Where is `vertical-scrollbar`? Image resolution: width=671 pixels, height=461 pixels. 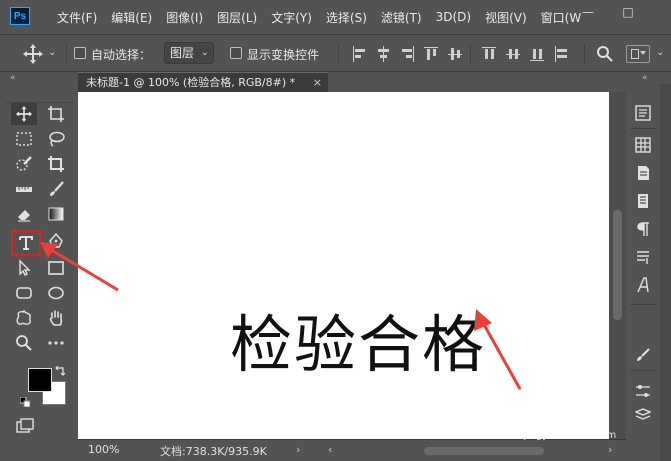 vertical-scrollbar is located at coordinates (617, 265).